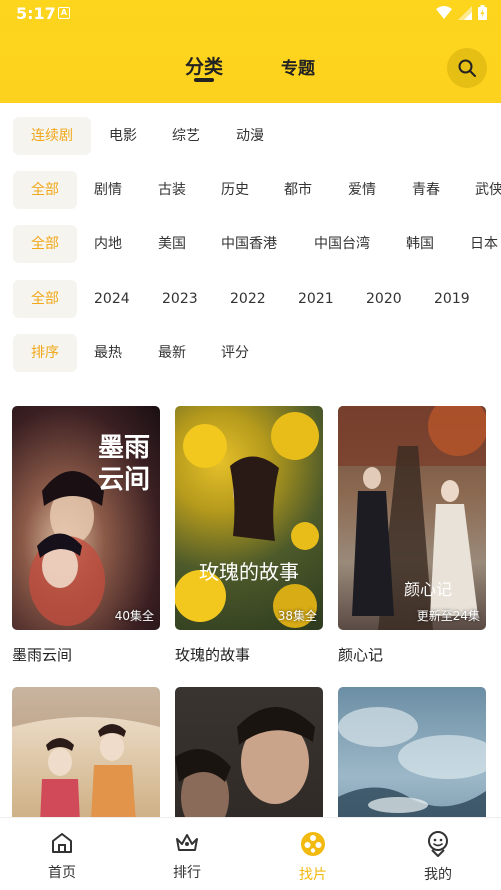 This screenshot has height=890, width=501. I want to click on filter-year-2024: 2024, so click(112, 299).